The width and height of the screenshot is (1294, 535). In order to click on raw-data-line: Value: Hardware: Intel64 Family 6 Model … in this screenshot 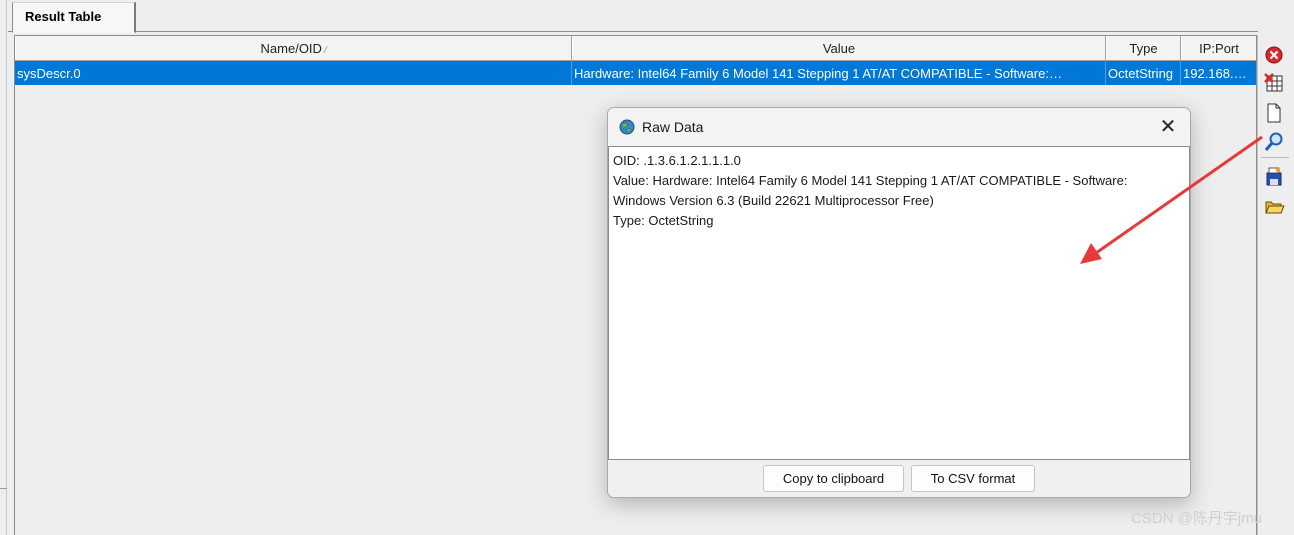, I will do `click(870, 180)`.